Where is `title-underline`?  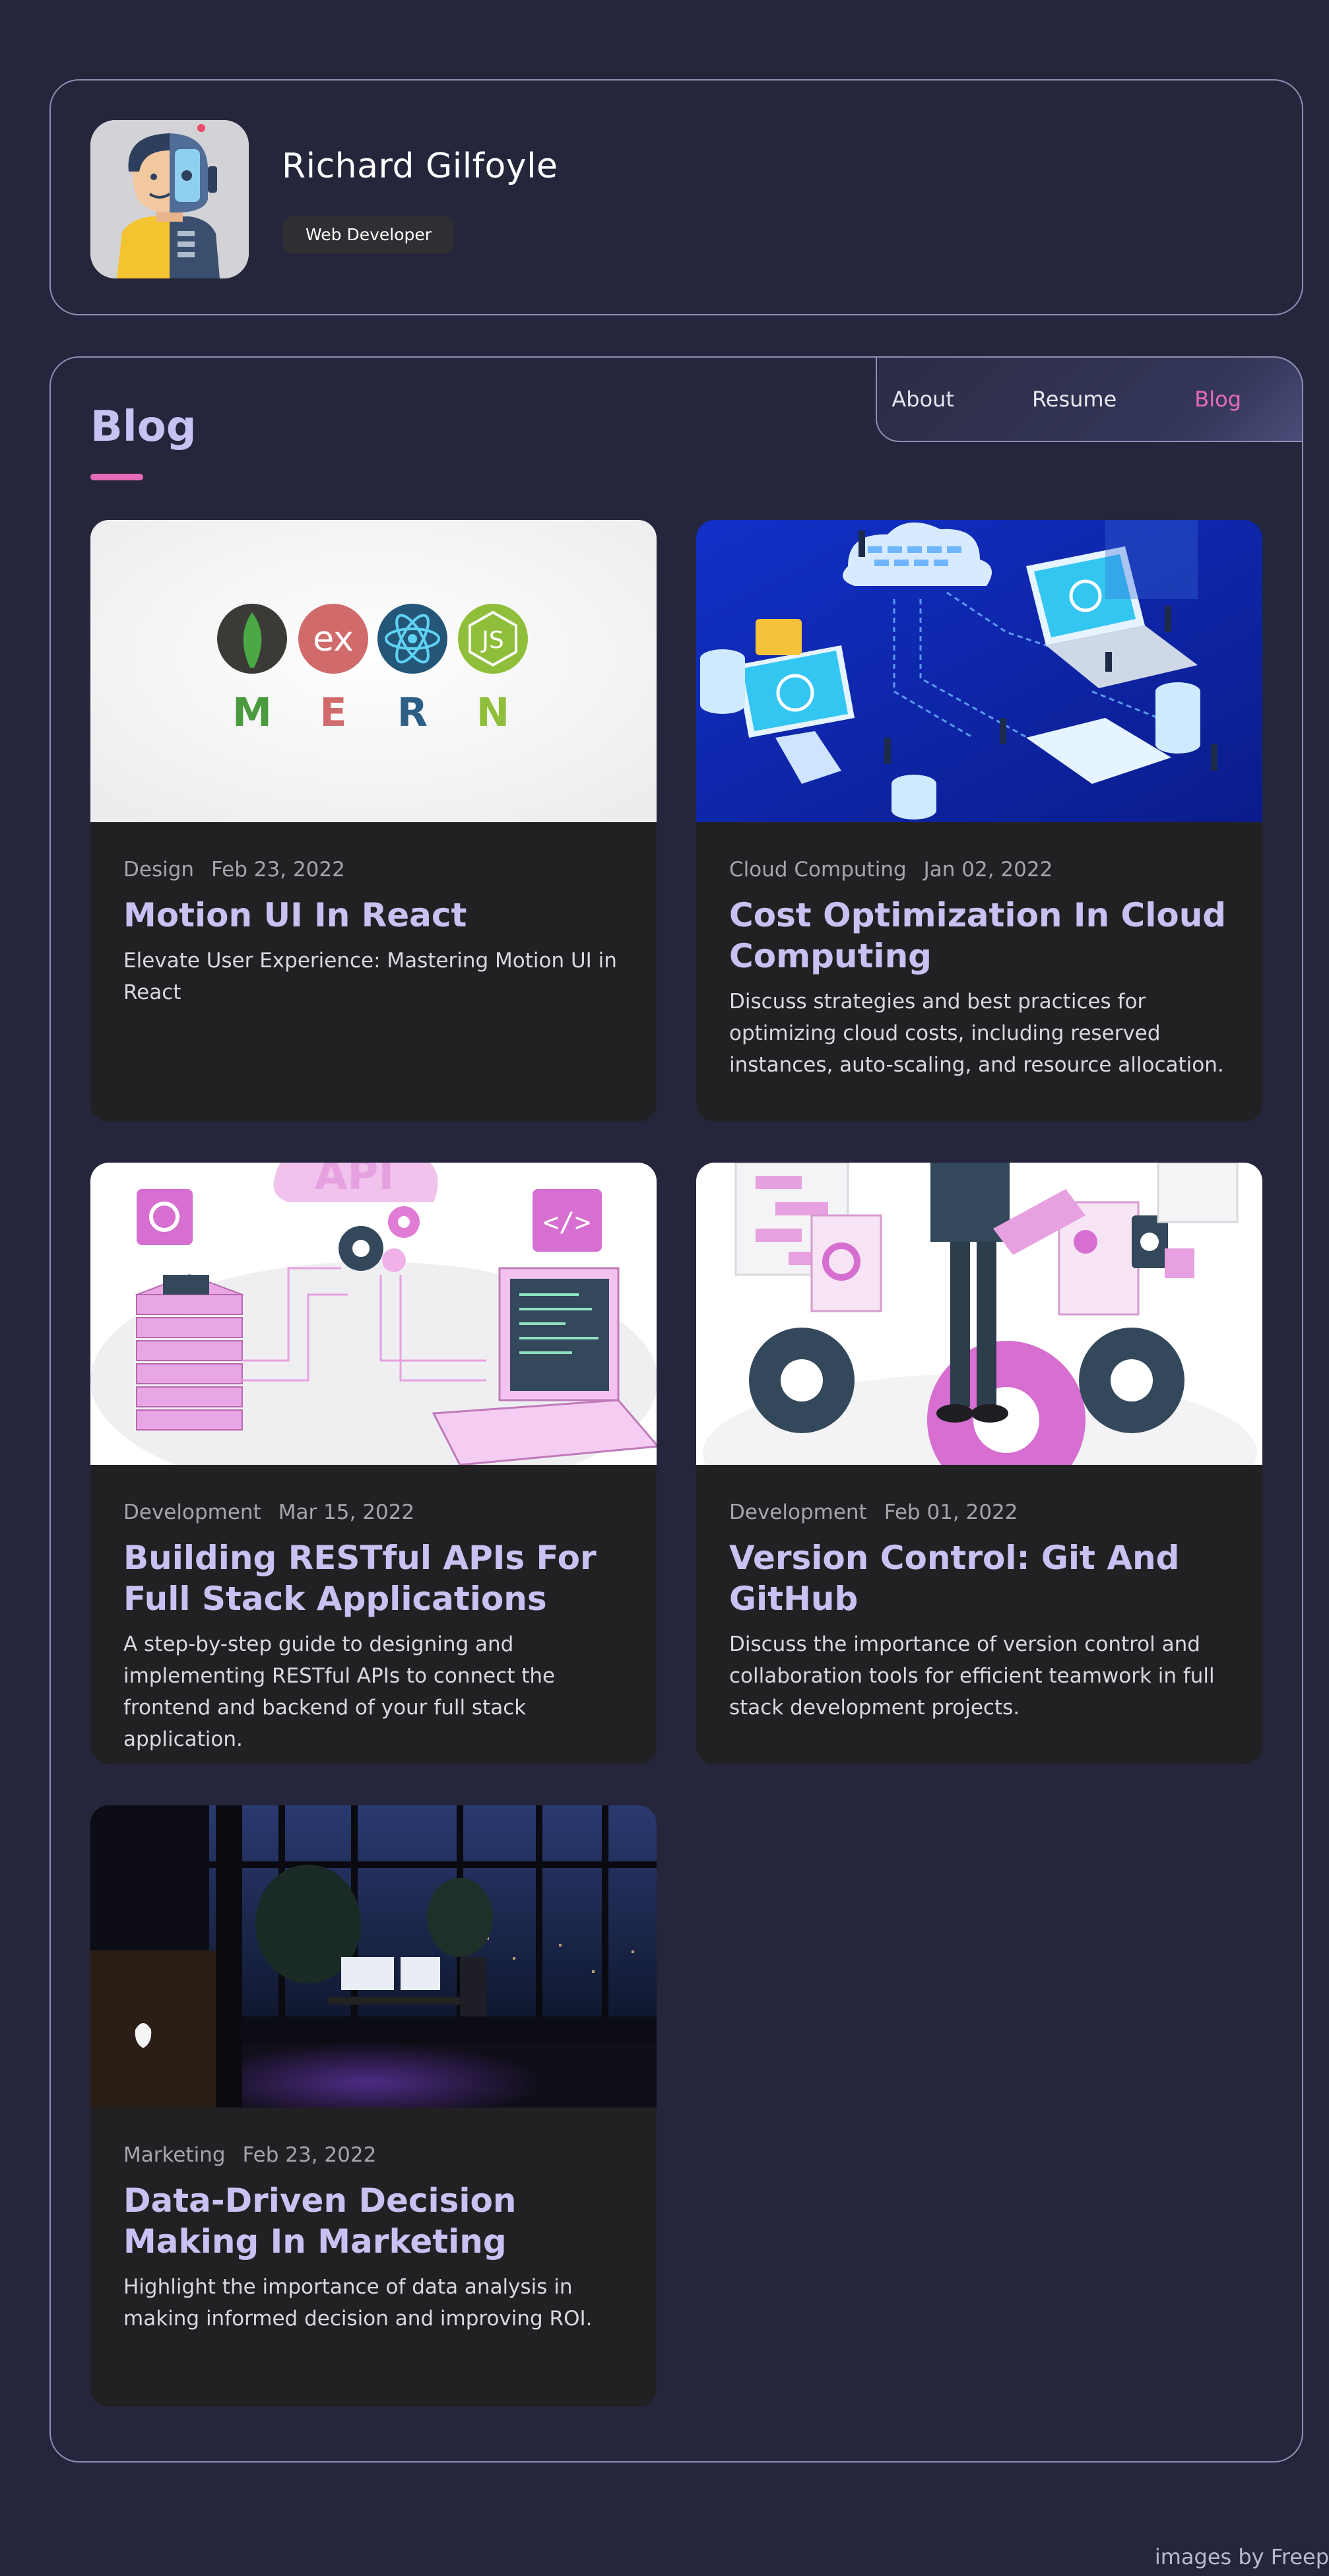 title-underline is located at coordinates (116, 477).